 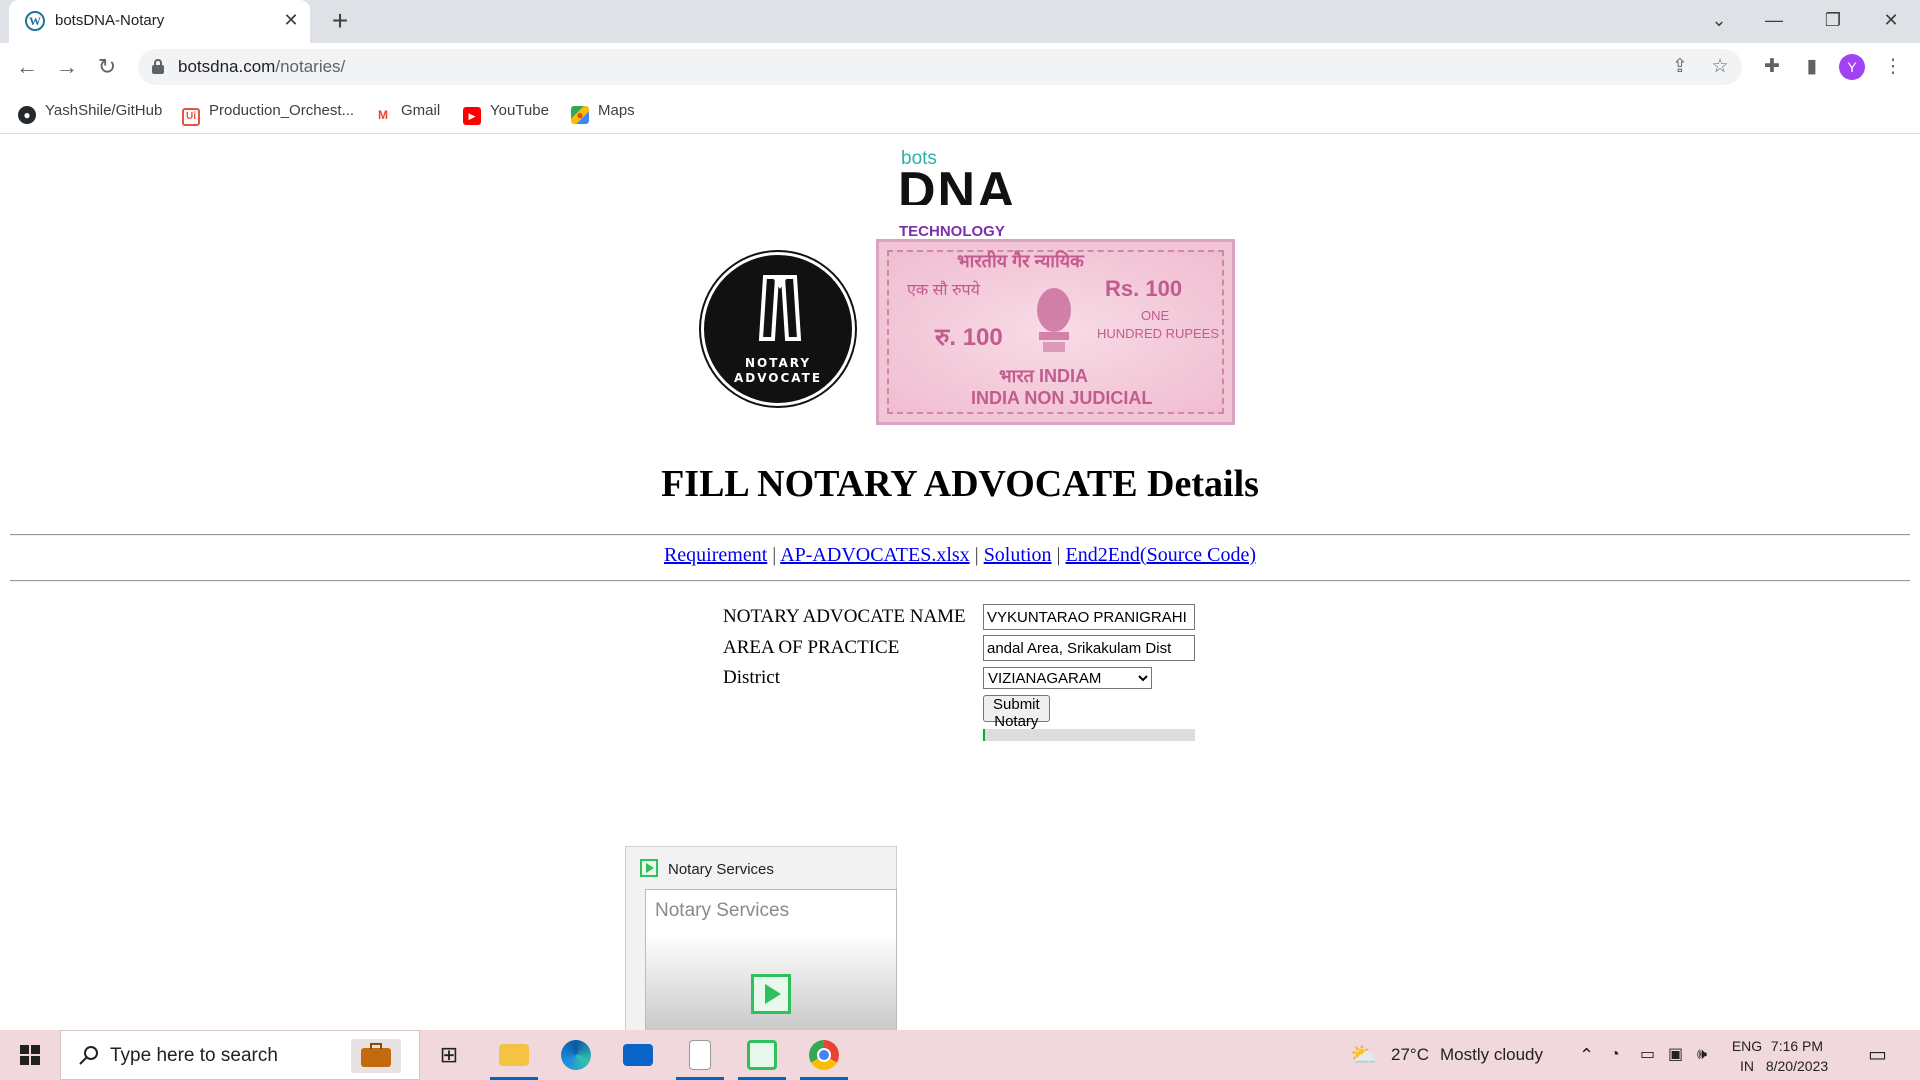 I want to click on notary-services-button, so click(x=762, y=1055).